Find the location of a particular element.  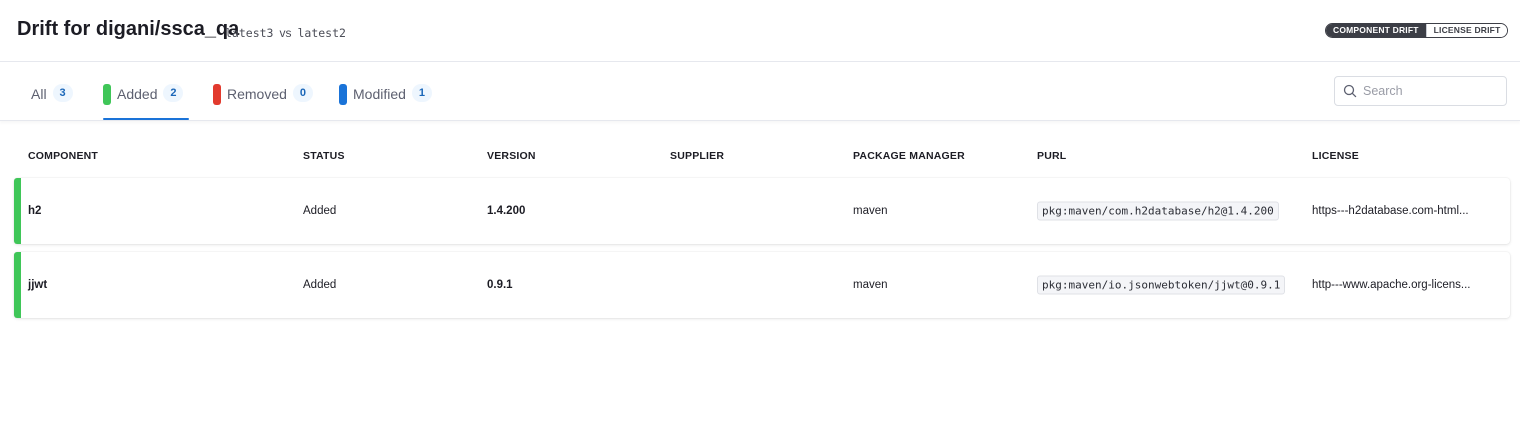

tab-count-badge: 0 is located at coordinates (302, 93).